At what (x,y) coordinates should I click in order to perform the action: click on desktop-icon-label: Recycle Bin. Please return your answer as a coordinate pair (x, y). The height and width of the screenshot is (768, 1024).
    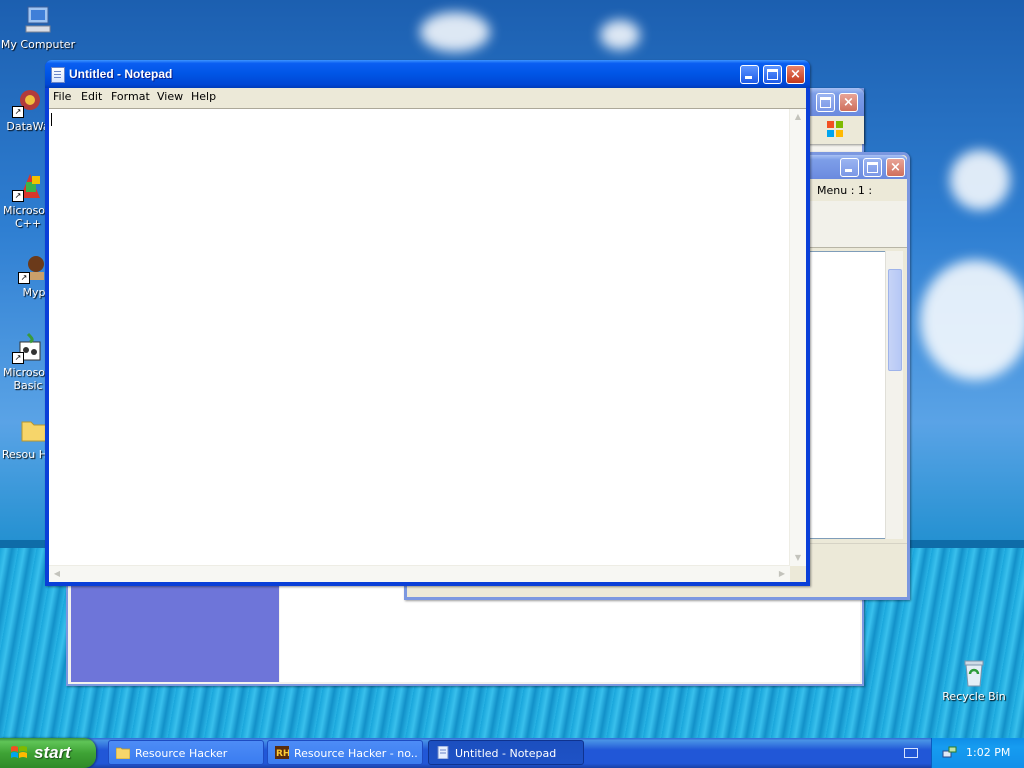
    Looking at the image, I should click on (974, 696).